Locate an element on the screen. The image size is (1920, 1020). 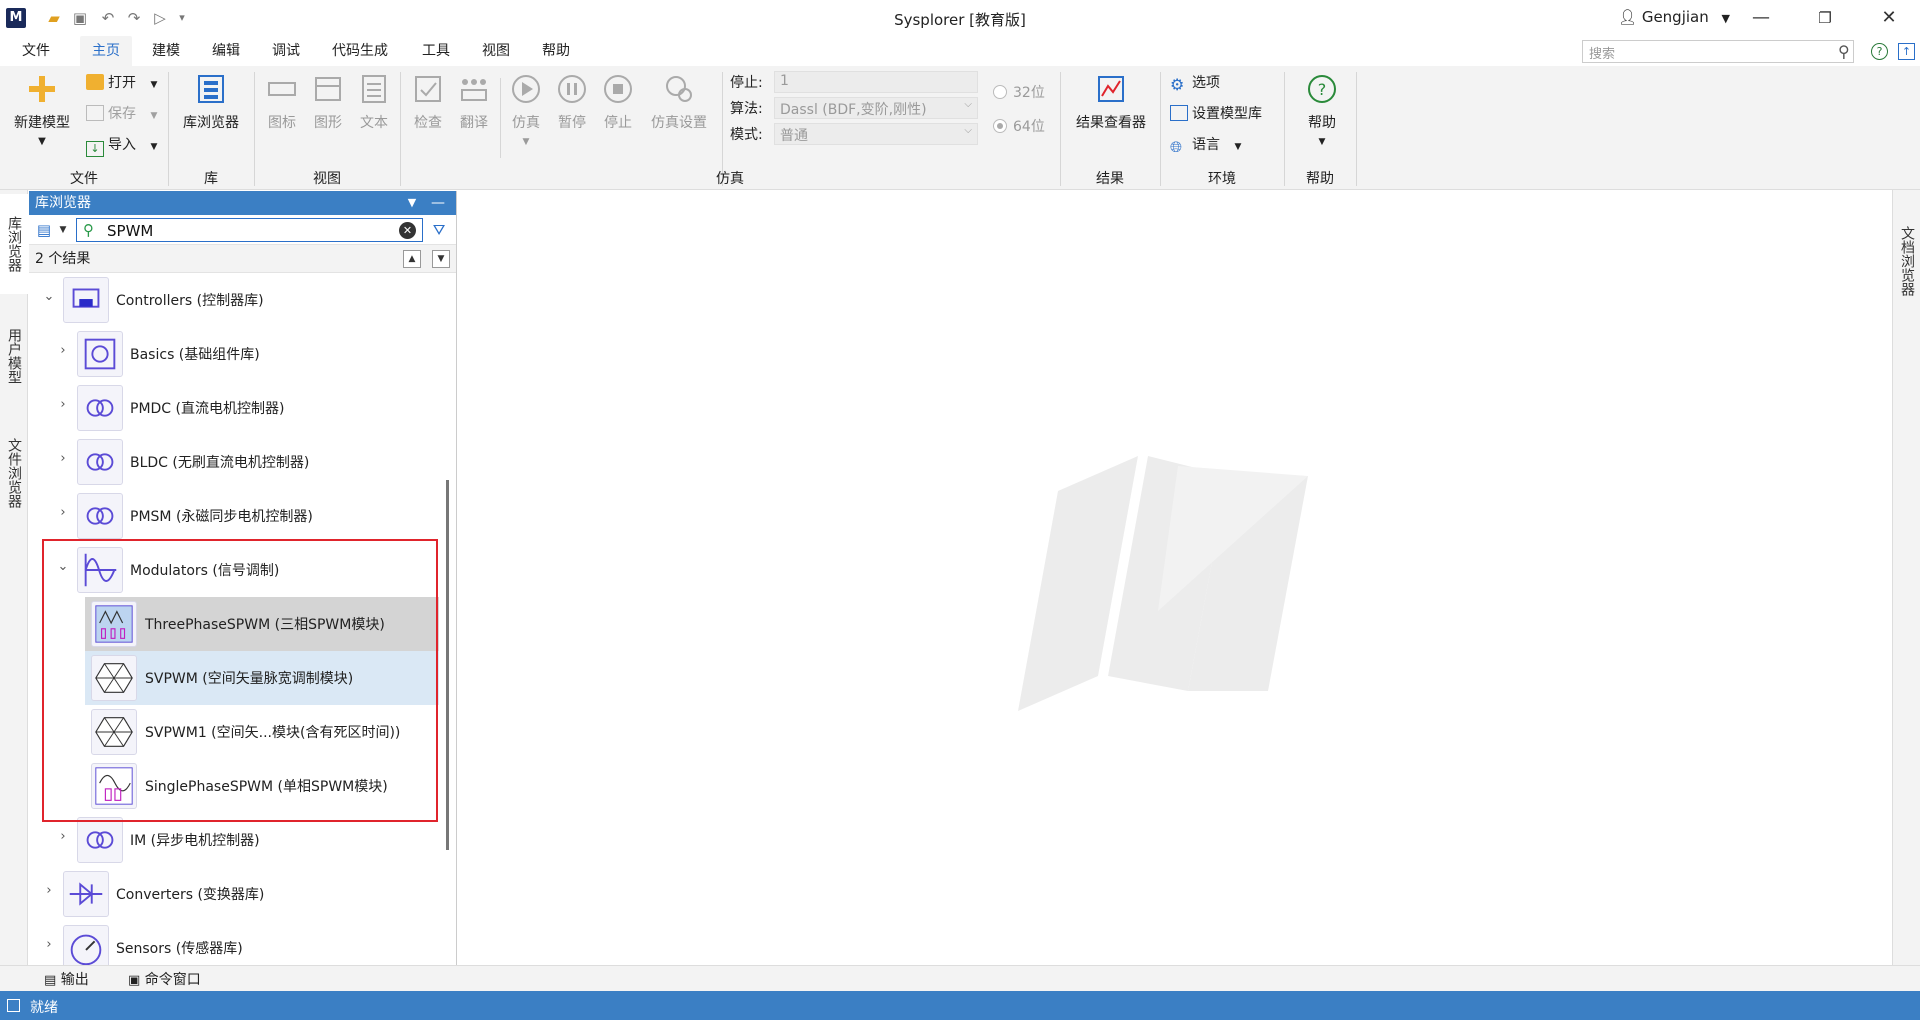
tree-node-label: PMDC (直流电机控制器) is located at coordinates (207, 409).